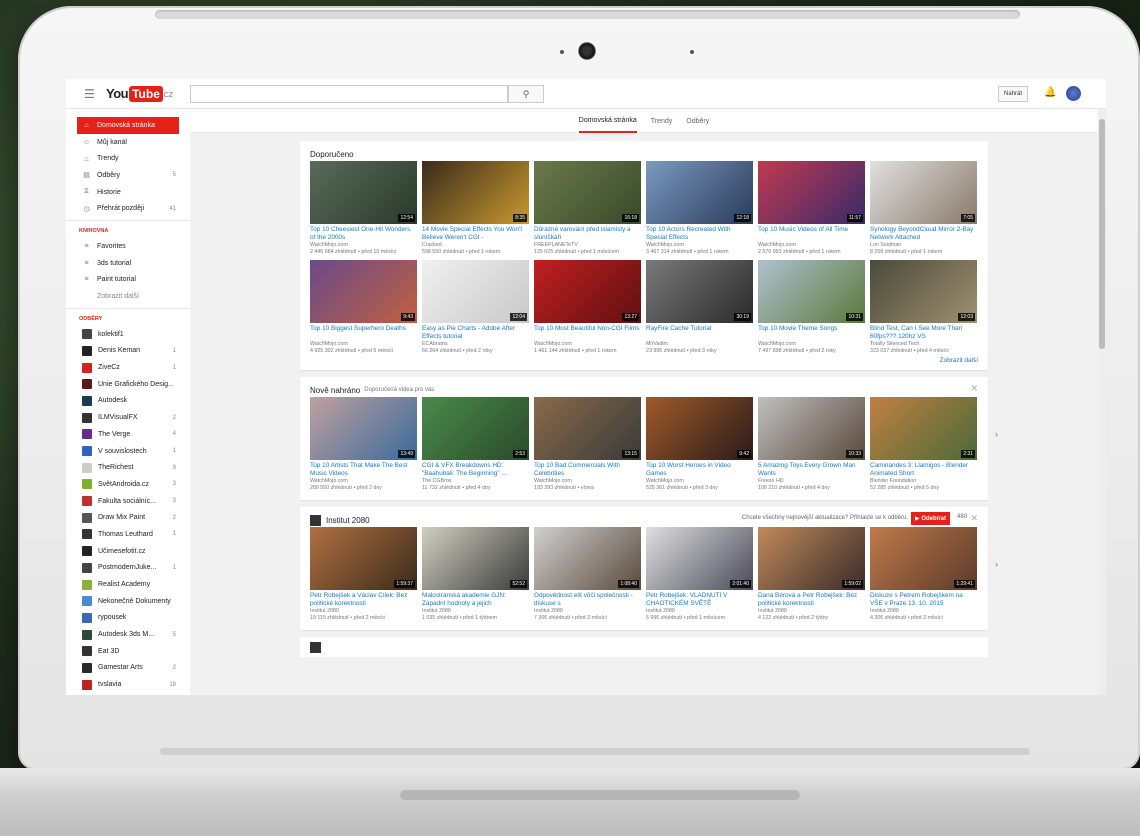 This screenshot has height=836, width=1140. I want to click on upload-button: Nahrát, so click(1013, 94).